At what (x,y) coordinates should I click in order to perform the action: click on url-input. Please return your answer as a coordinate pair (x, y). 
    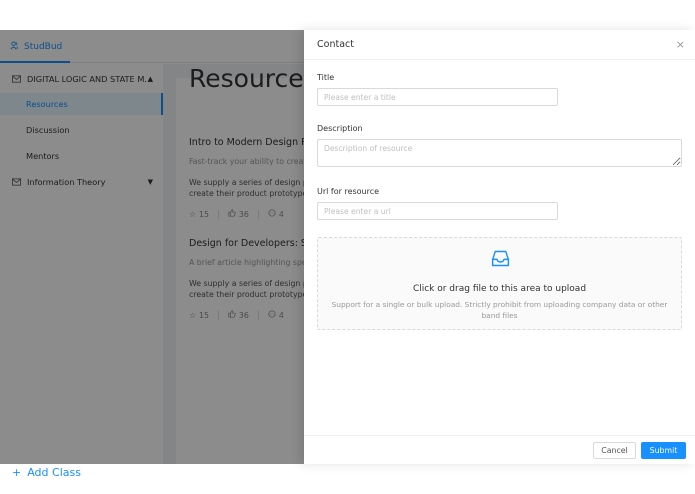
    Looking at the image, I should click on (437, 211).